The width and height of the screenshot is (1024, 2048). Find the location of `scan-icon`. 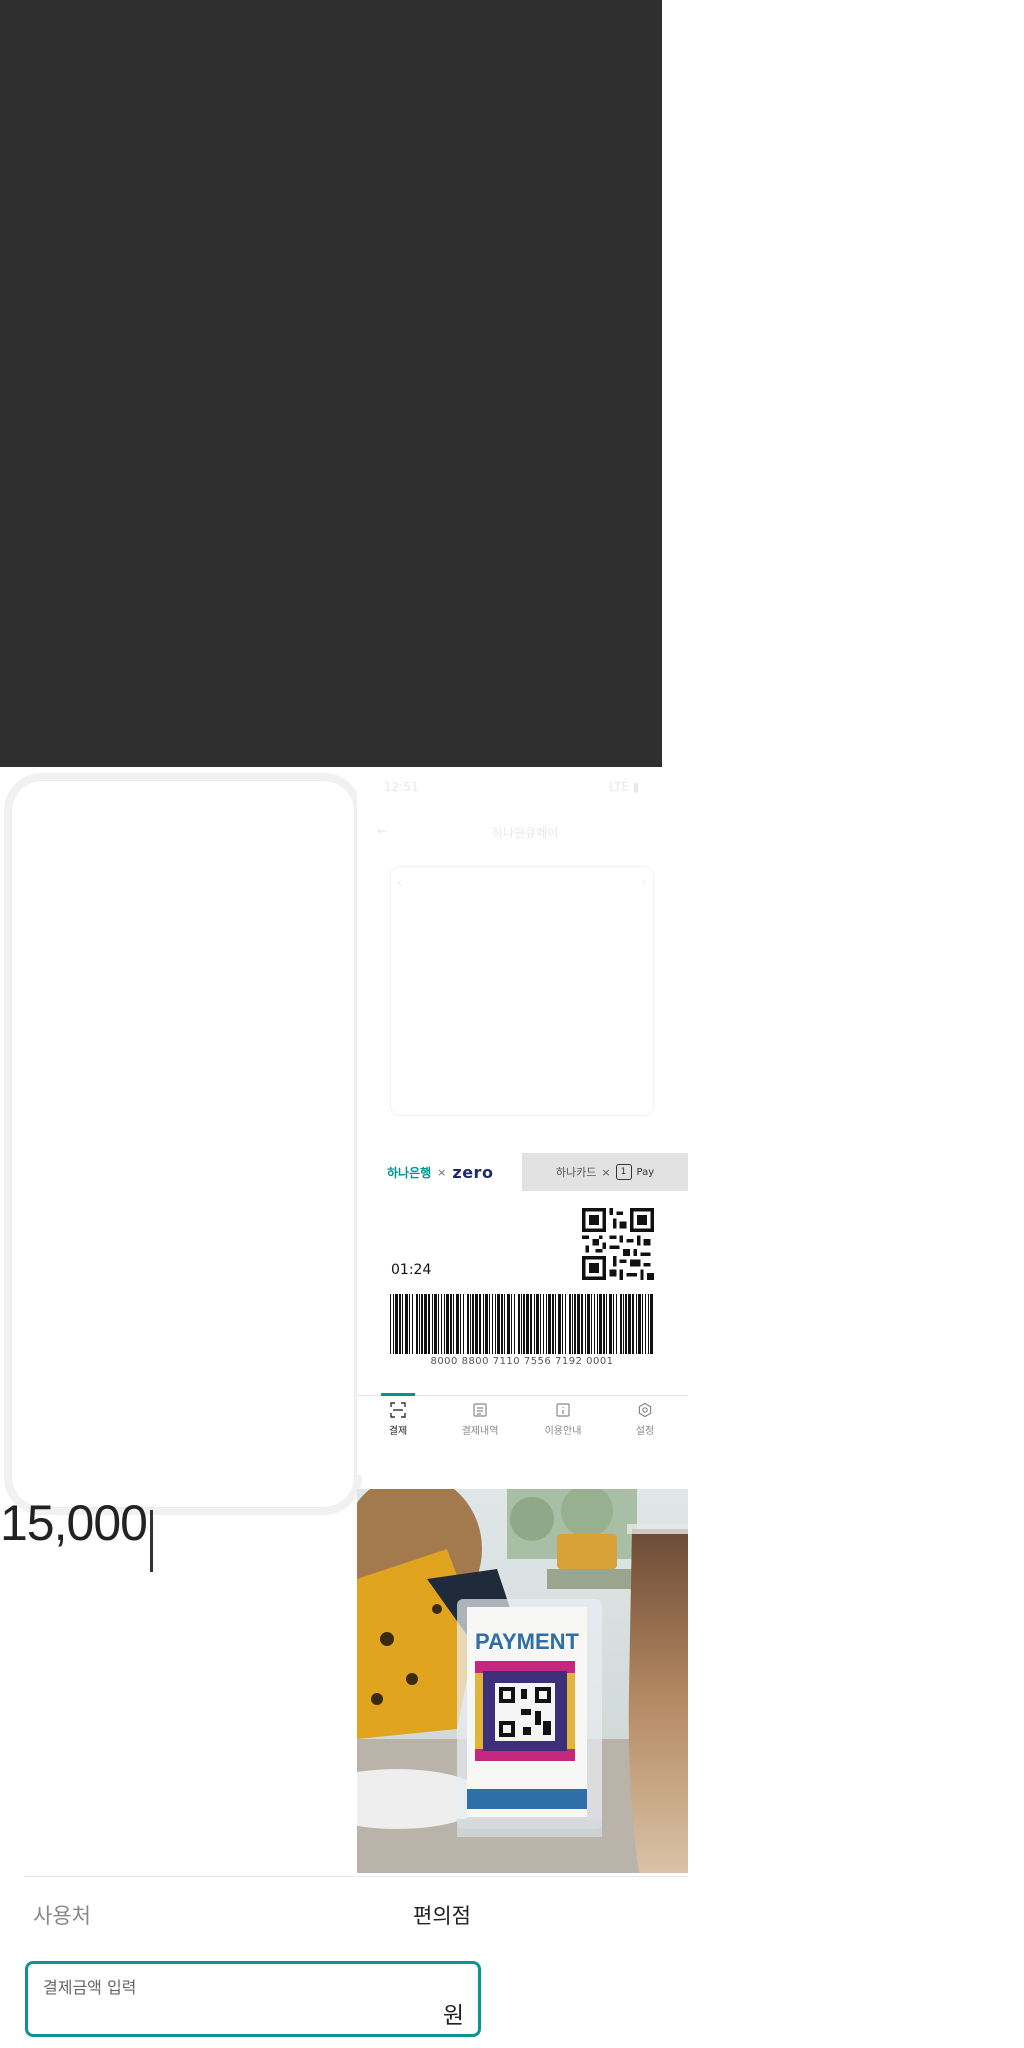

scan-icon is located at coordinates (398, 1410).